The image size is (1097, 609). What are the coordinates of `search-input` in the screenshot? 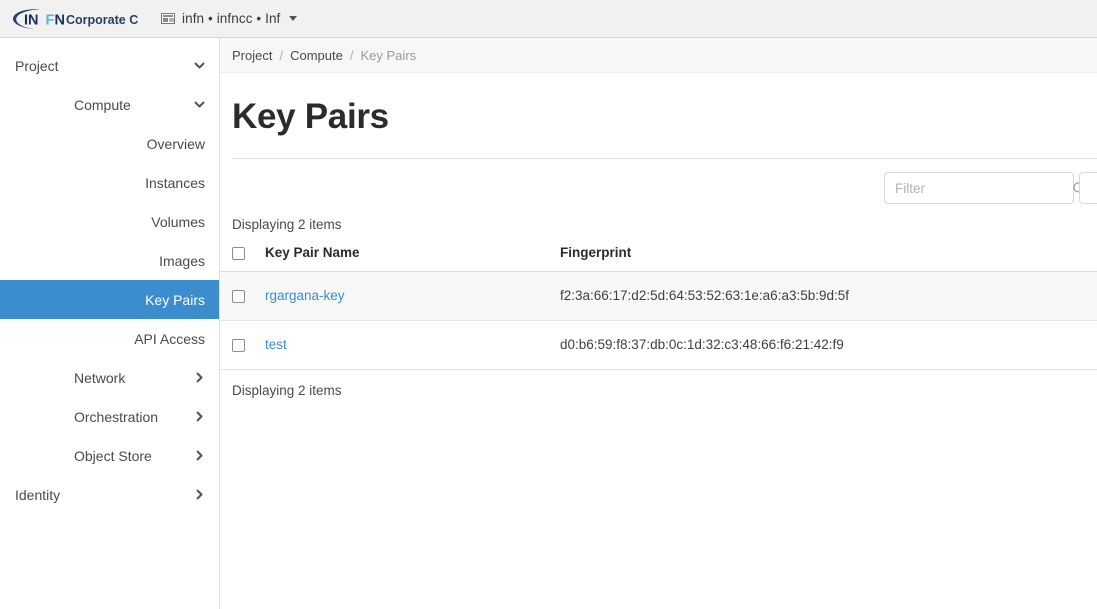 It's located at (983, 188).